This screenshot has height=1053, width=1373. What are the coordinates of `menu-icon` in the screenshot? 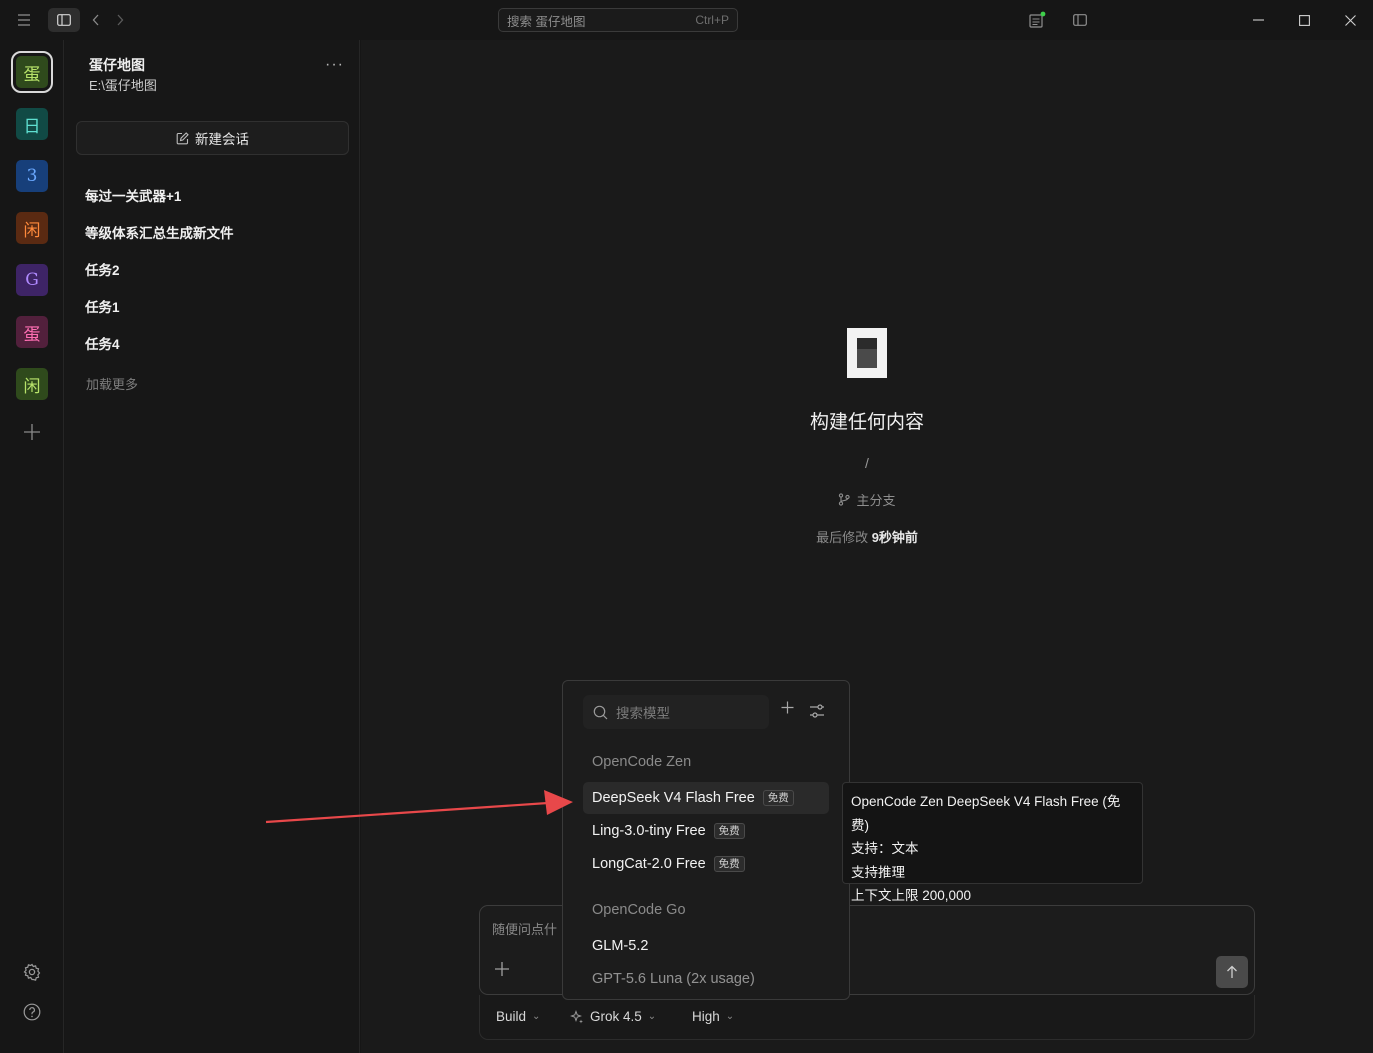 It's located at (24, 20).